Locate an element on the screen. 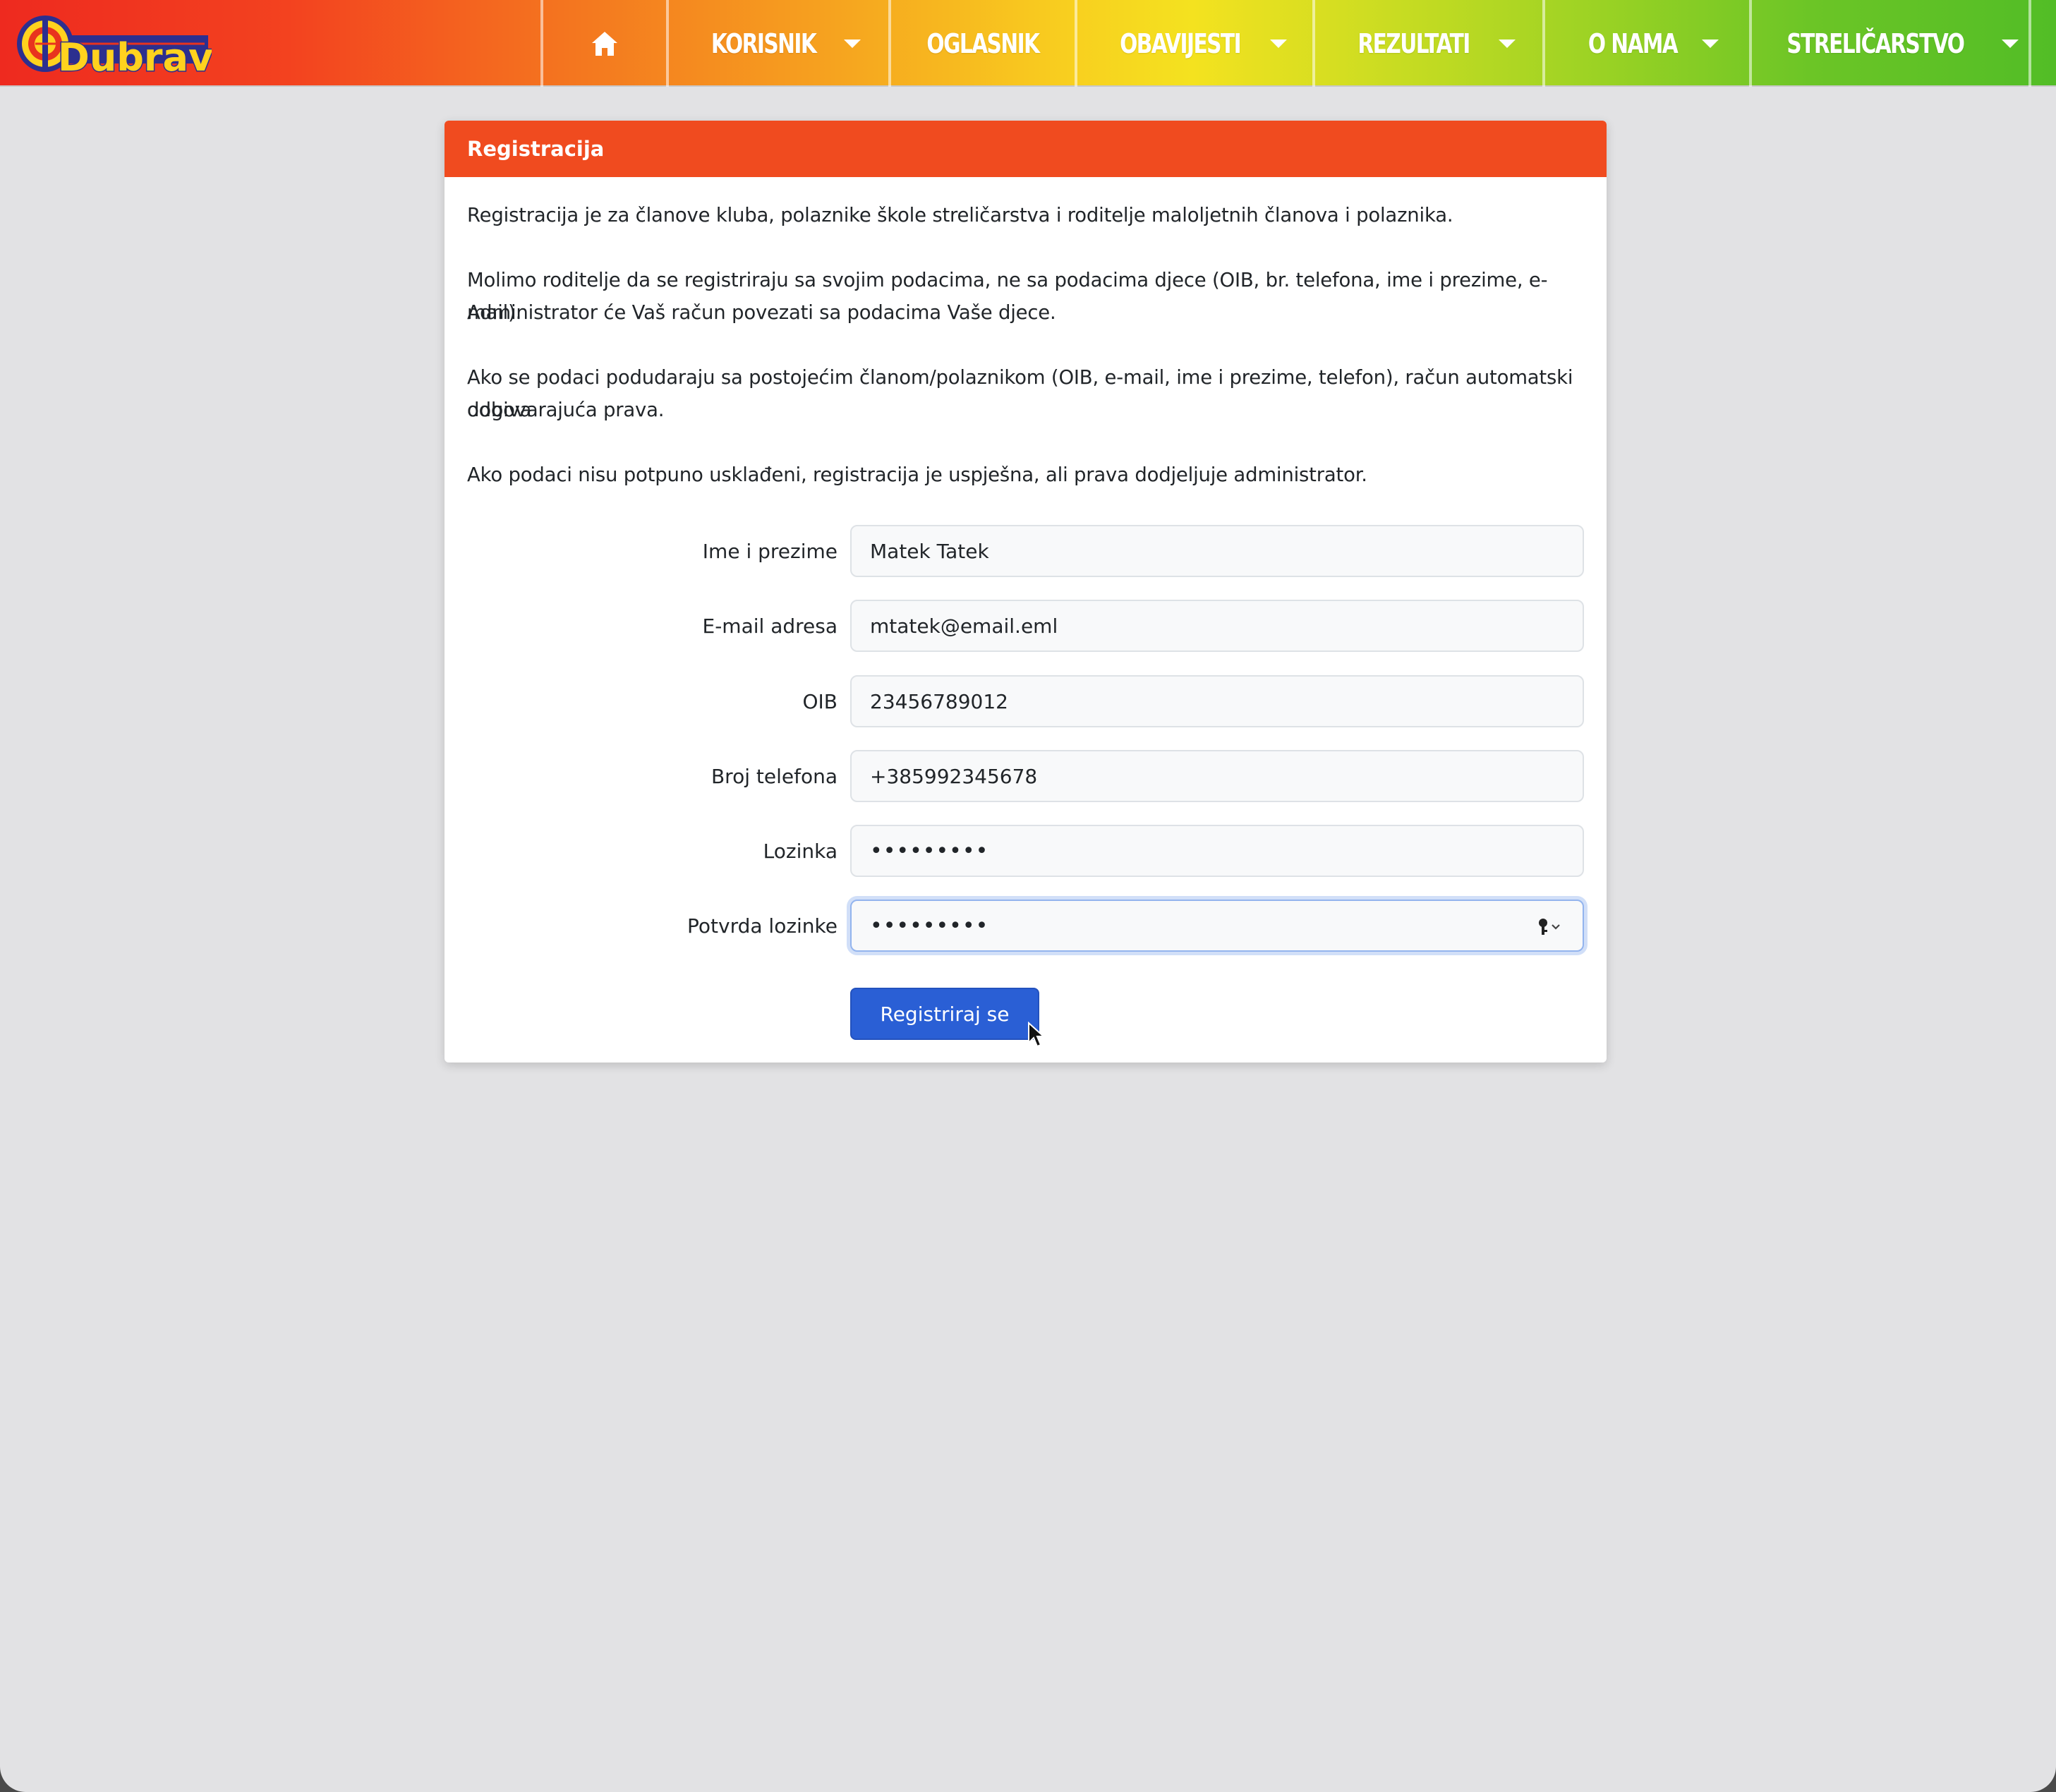 The image size is (2056, 1792). logo-text: Dubrava is located at coordinates (135, 57).